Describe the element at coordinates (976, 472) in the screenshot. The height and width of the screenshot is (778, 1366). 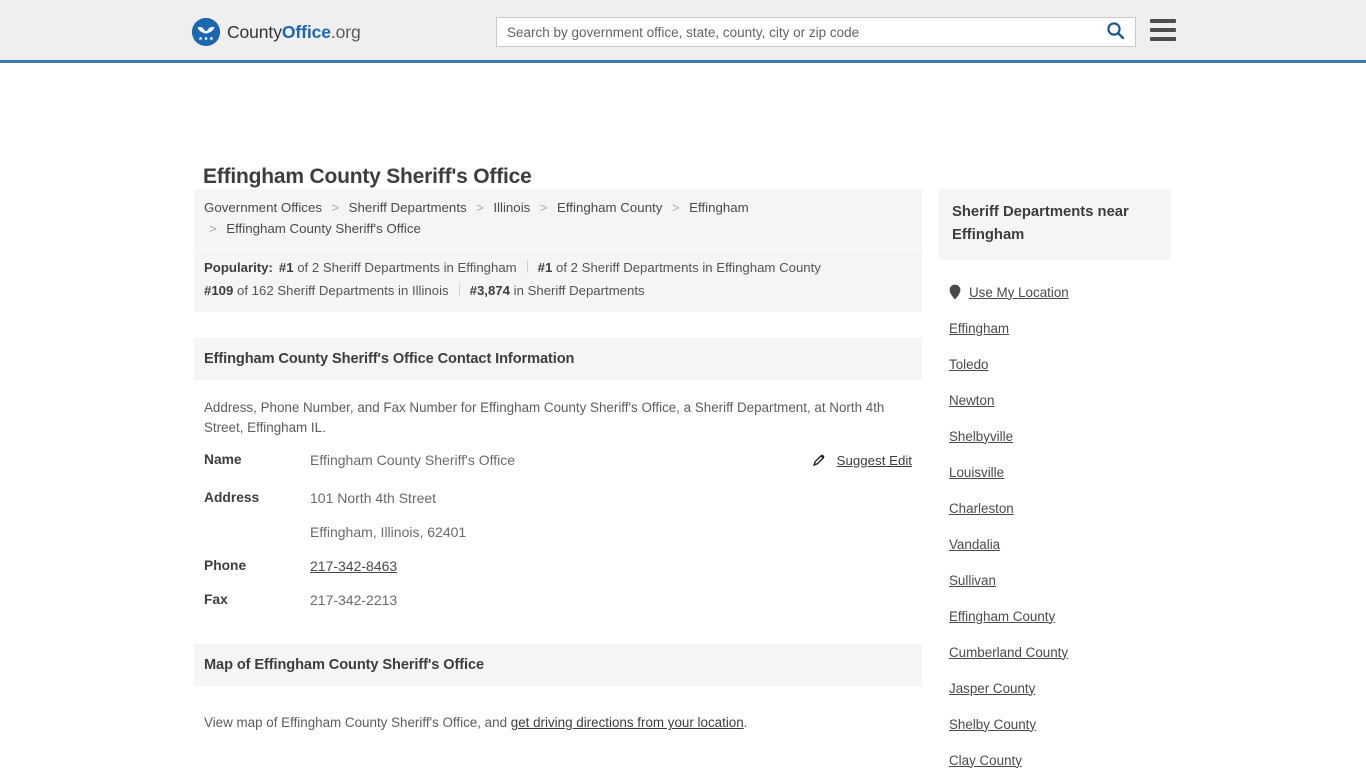
I see `sidebar-link: Louisville` at that location.